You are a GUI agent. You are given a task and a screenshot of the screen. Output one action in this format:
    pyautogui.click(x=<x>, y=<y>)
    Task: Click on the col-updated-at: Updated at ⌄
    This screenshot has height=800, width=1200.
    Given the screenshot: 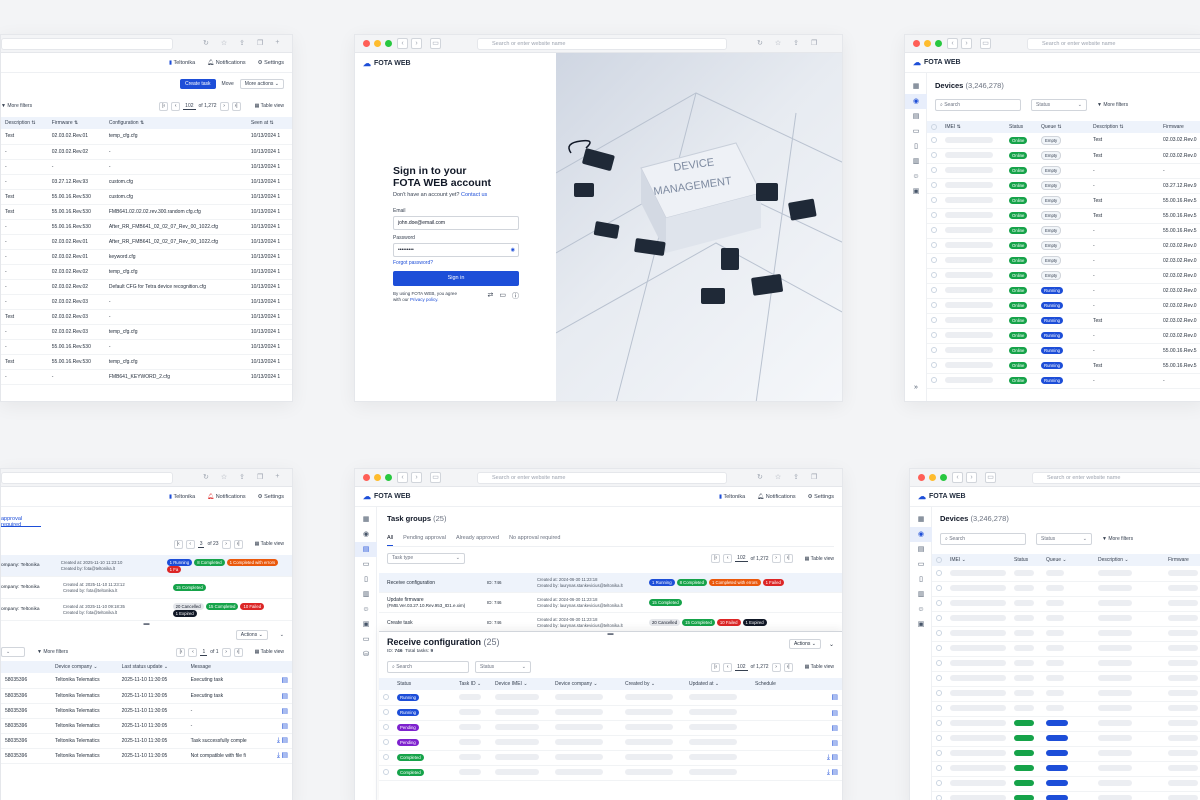 What is the action you would take?
    pyautogui.click(x=718, y=684)
    